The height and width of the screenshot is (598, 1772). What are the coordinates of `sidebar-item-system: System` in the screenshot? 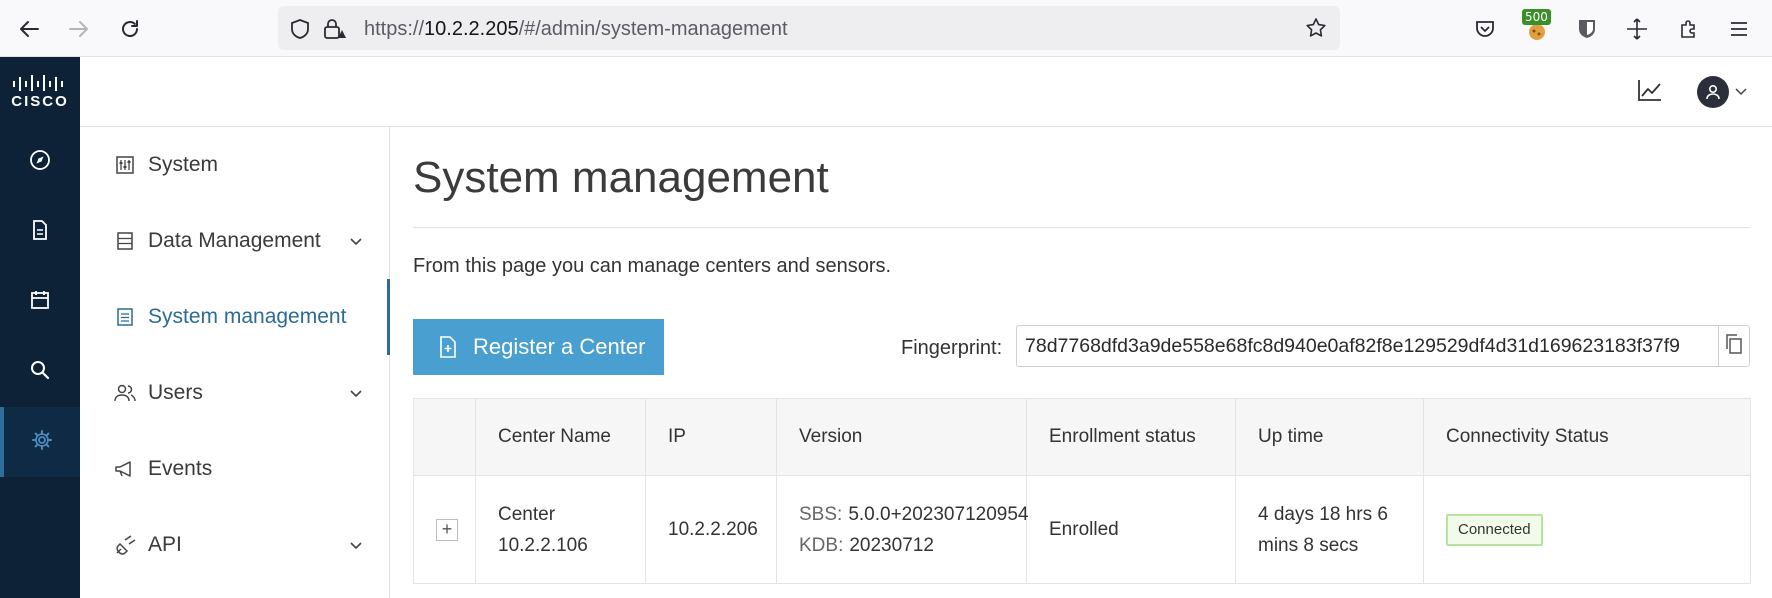 It's located at (235, 165).